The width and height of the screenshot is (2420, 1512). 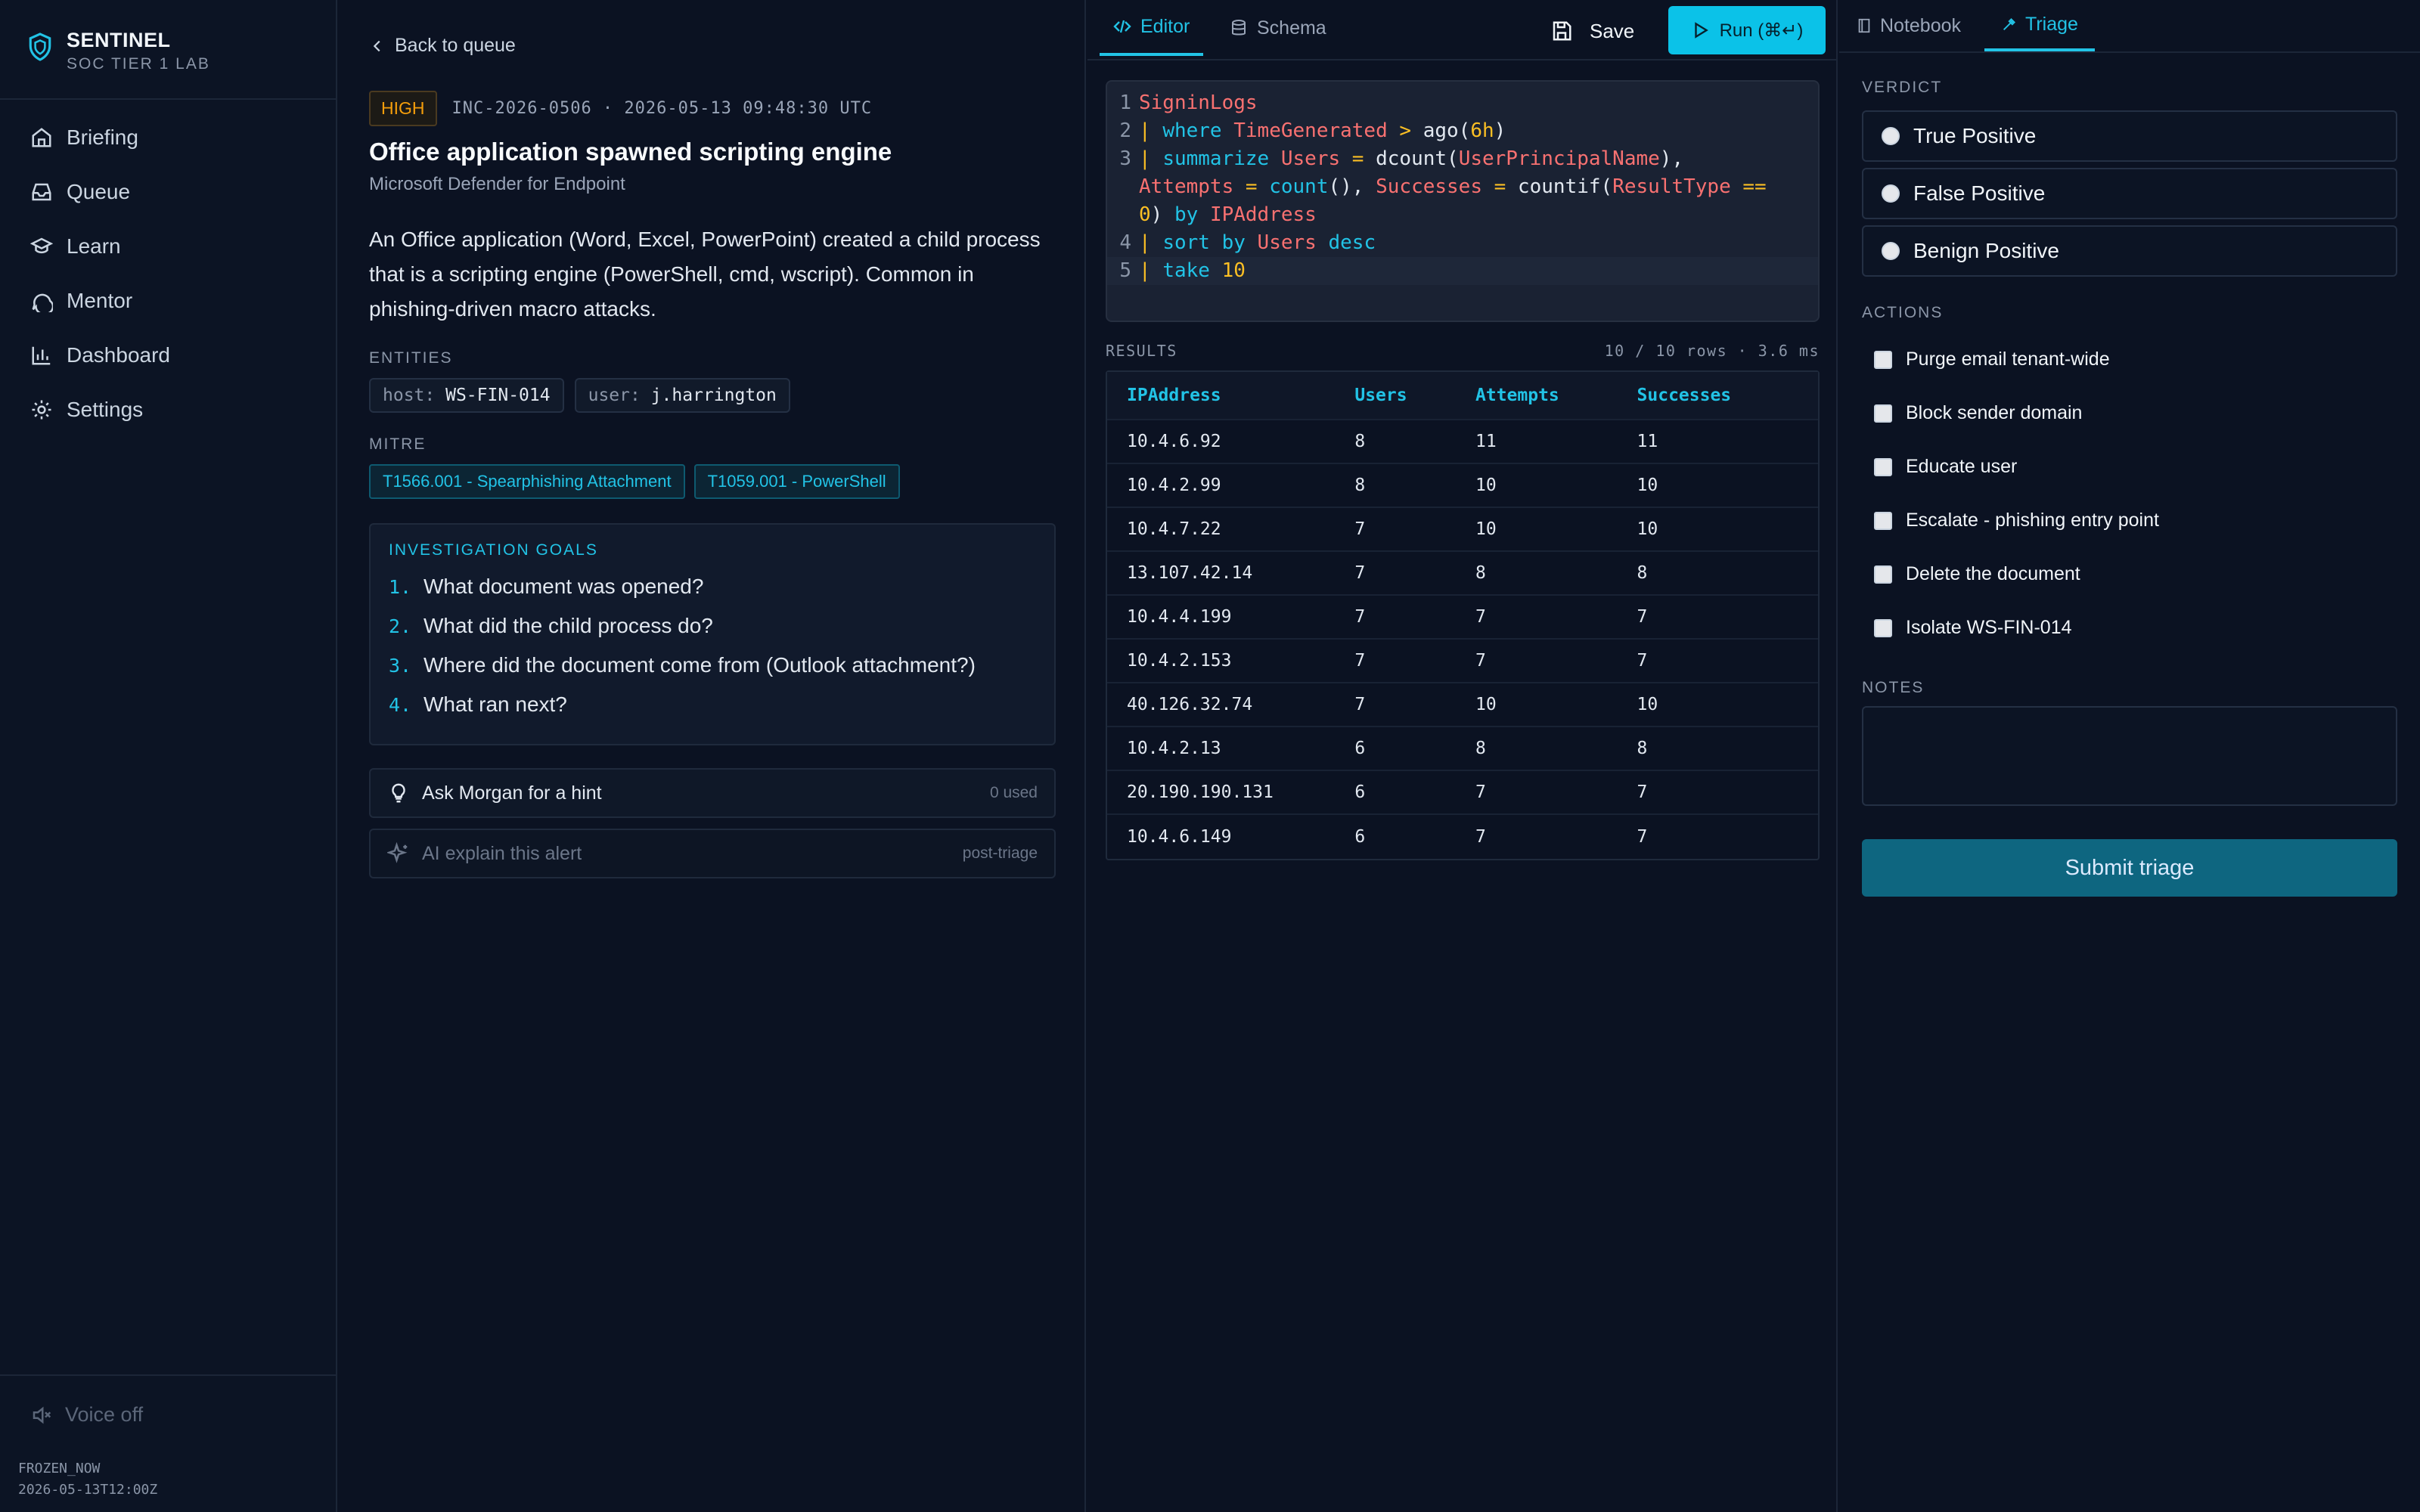 What do you see at coordinates (2008, 359) in the screenshot?
I see `action-label: Purge email tenant-wide` at bounding box center [2008, 359].